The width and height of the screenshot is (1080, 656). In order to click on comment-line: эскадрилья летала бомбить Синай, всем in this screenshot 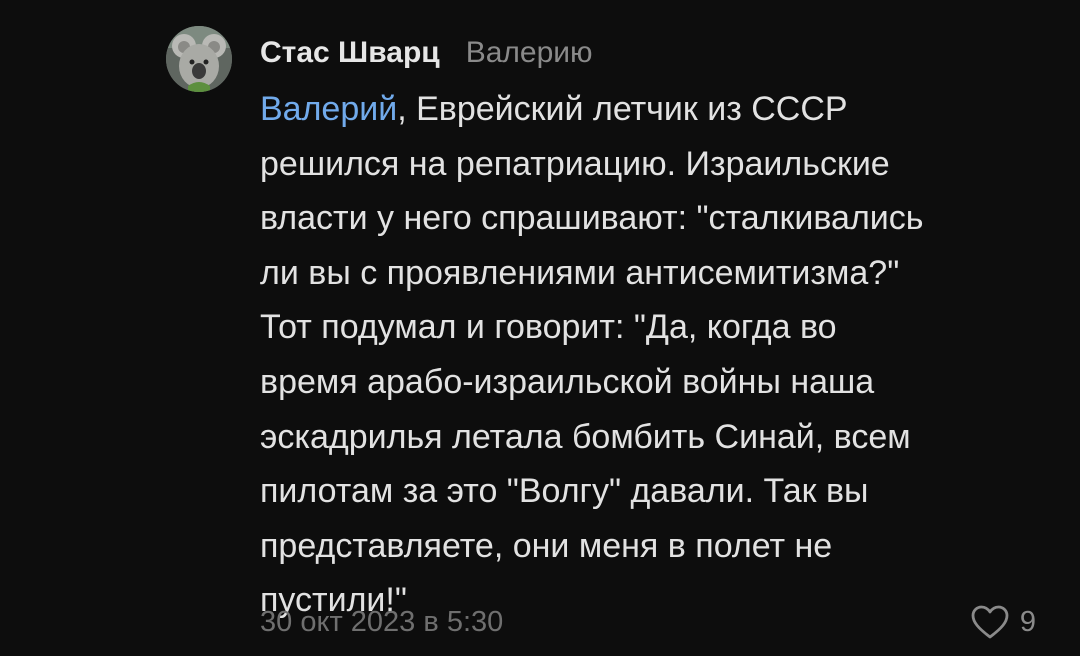, I will do `click(585, 436)`.